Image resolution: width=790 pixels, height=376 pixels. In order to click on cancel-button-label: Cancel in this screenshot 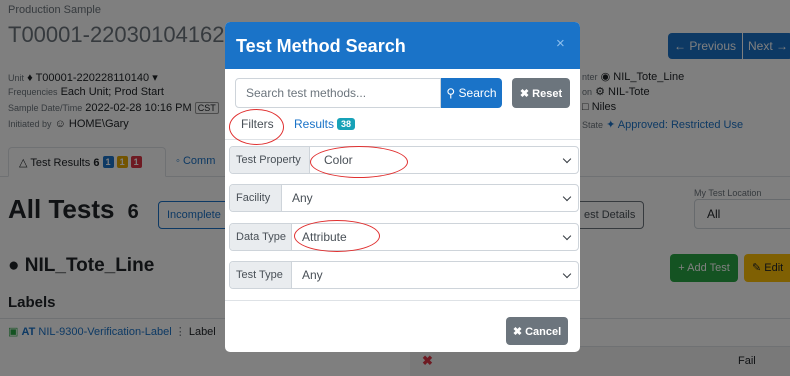, I will do `click(543, 331)`.